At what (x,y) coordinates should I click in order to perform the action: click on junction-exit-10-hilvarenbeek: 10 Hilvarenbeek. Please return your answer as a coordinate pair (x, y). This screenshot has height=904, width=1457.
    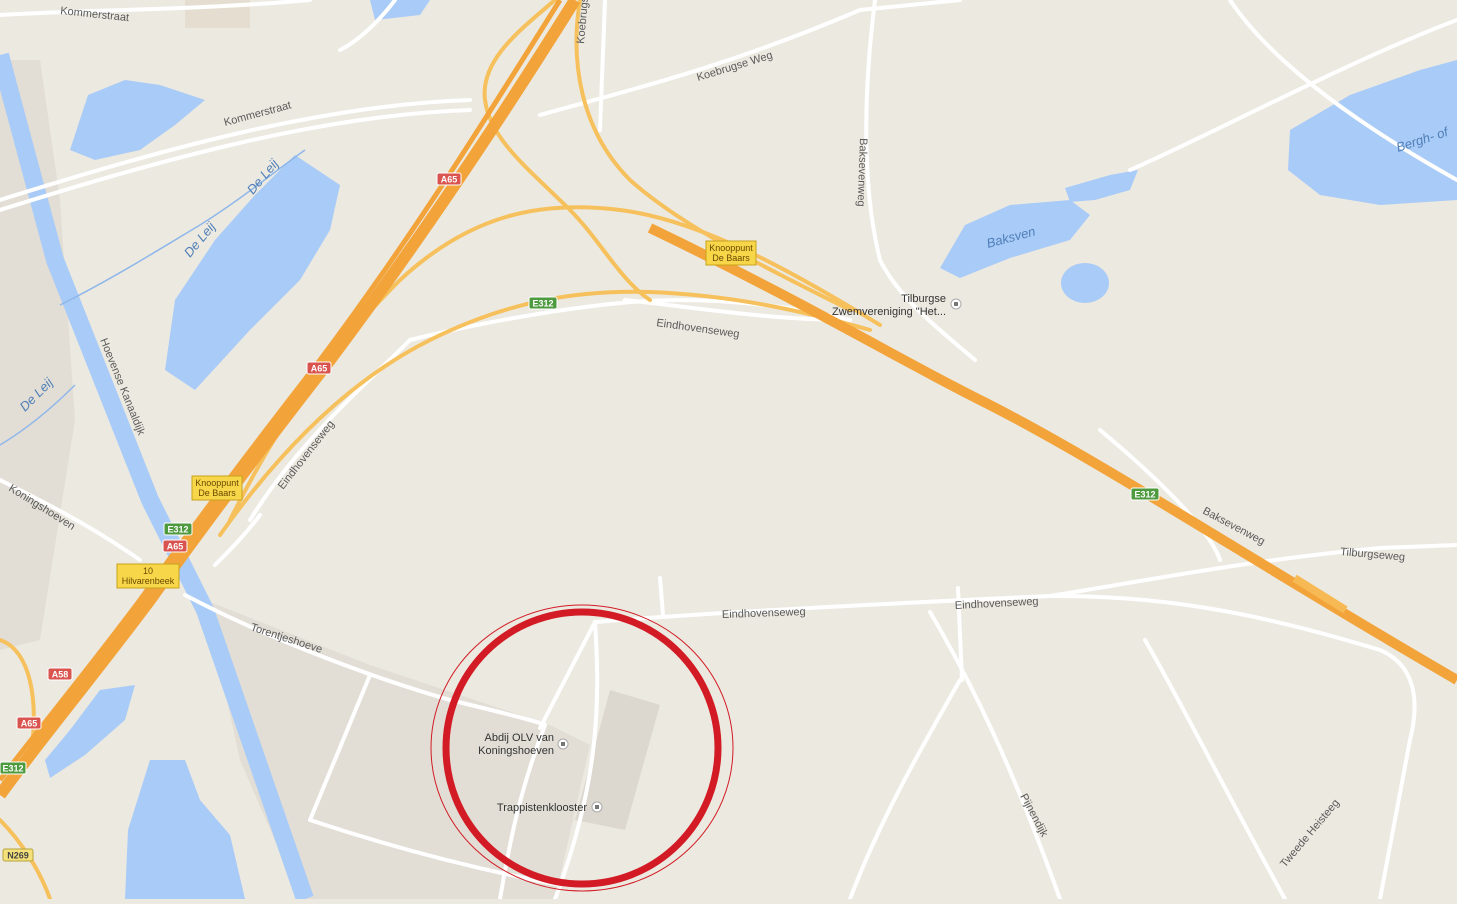
    Looking at the image, I should click on (148, 576).